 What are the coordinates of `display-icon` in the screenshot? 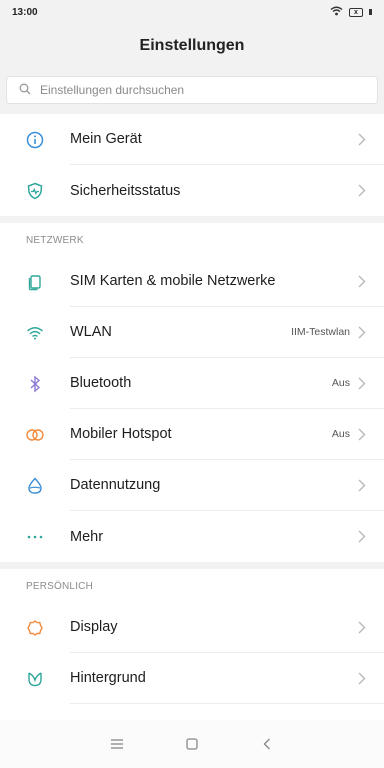 It's located at (35, 627).